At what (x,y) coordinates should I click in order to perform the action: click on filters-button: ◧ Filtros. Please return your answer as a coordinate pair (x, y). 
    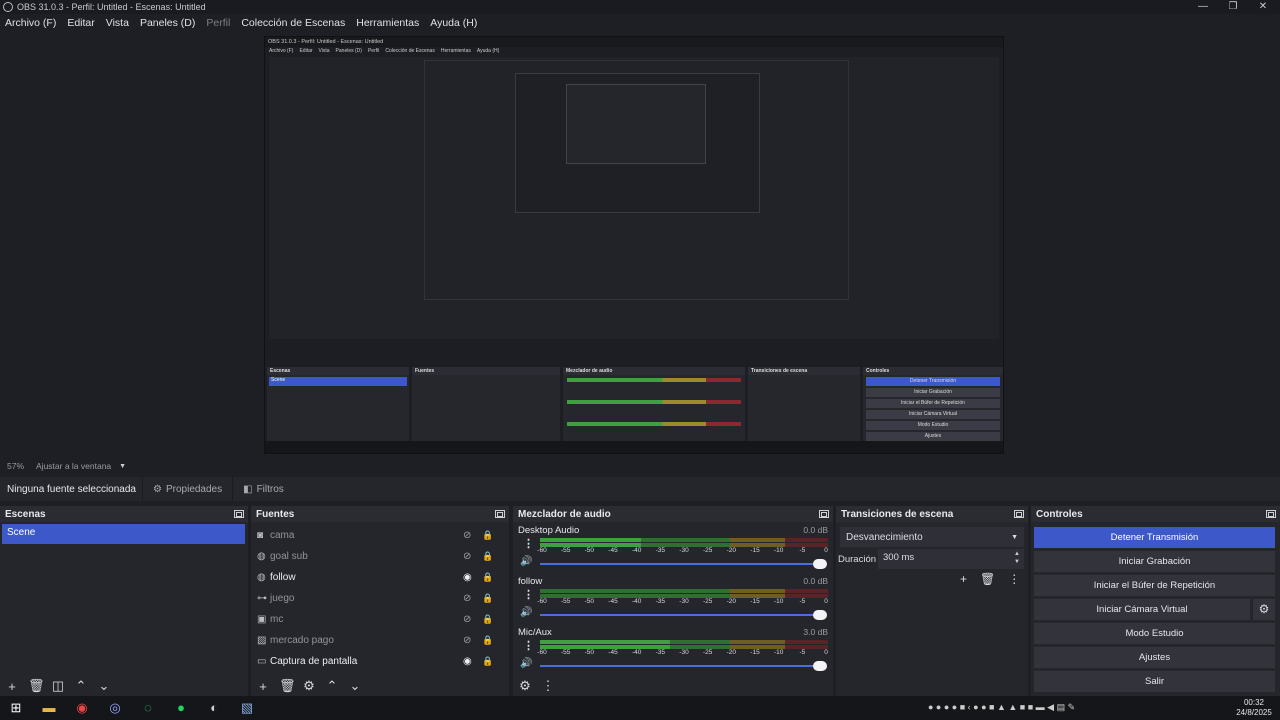
    Looking at the image, I should click on (263, 489).